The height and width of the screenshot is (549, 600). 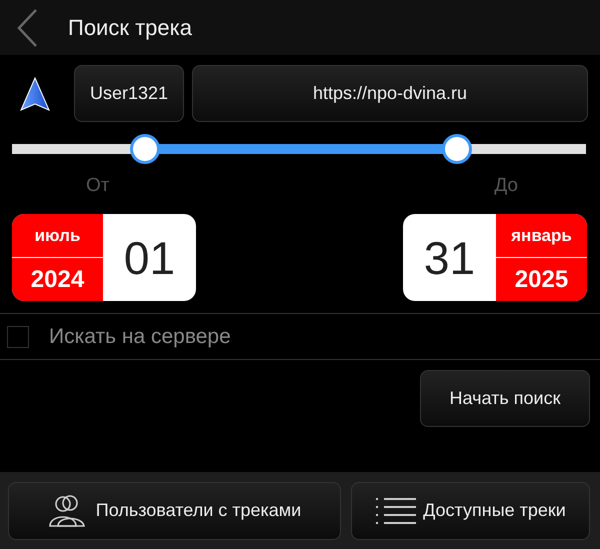 I want to click on day-label: 31, so click(x=449, y=258).